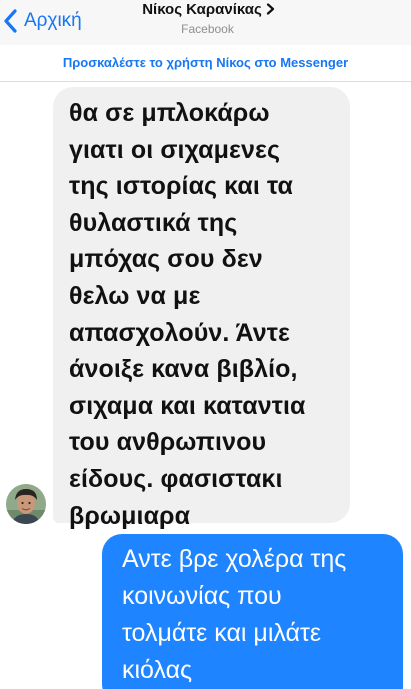 Image resolution: width=411 pixels, height=689 pixels. I want to click on contact-header: Νίκος Καρανίκας Facebook, so click(205, 18).